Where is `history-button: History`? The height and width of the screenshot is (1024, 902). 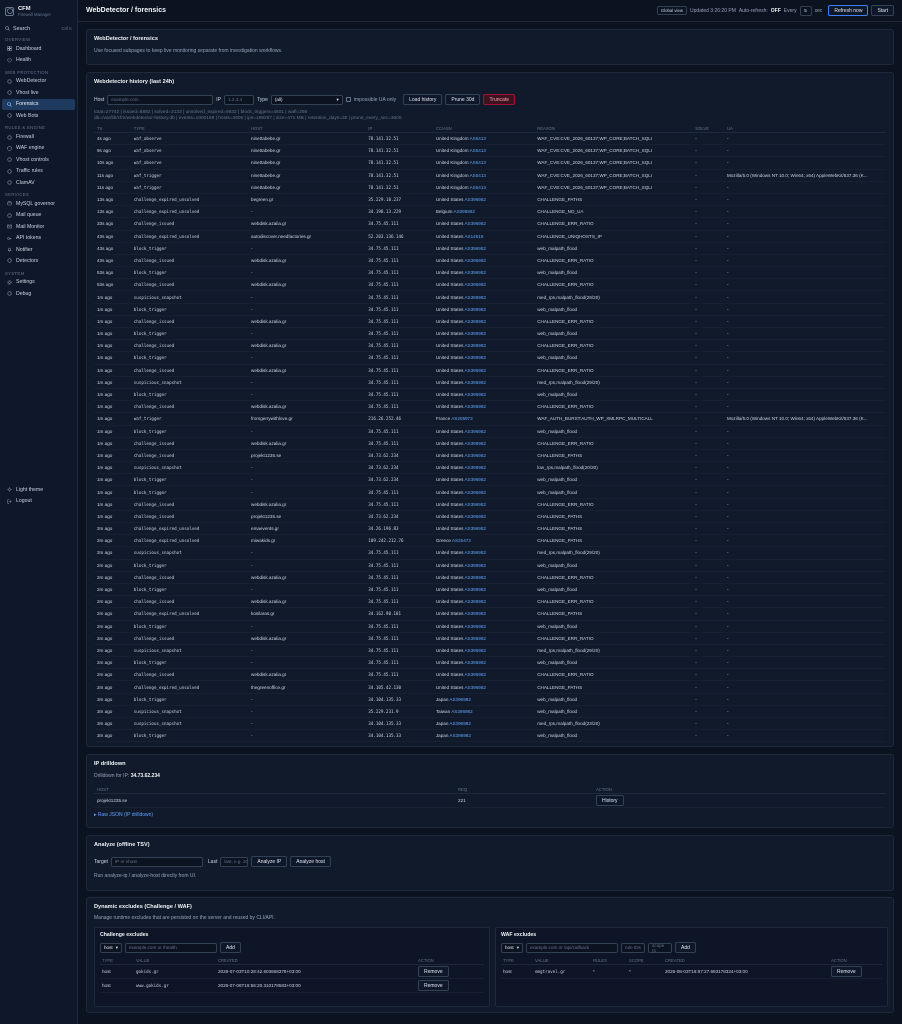
history-button: History is located at coordinates (610, 800).